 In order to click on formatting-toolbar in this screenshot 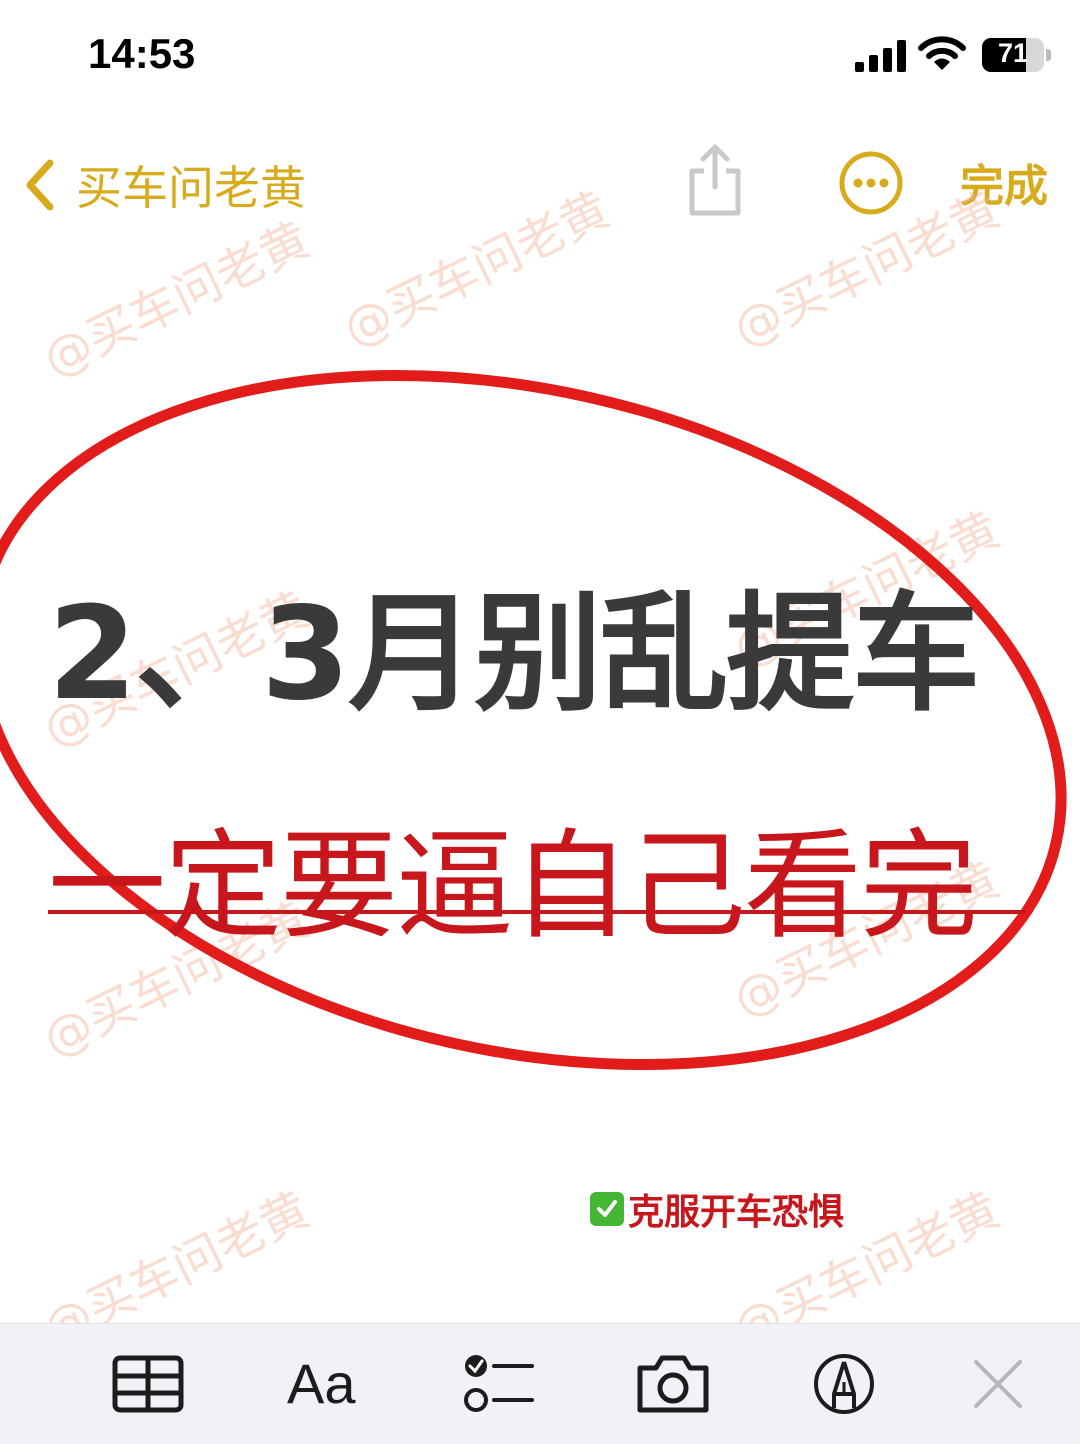, I will do `click(540, 1383)`.